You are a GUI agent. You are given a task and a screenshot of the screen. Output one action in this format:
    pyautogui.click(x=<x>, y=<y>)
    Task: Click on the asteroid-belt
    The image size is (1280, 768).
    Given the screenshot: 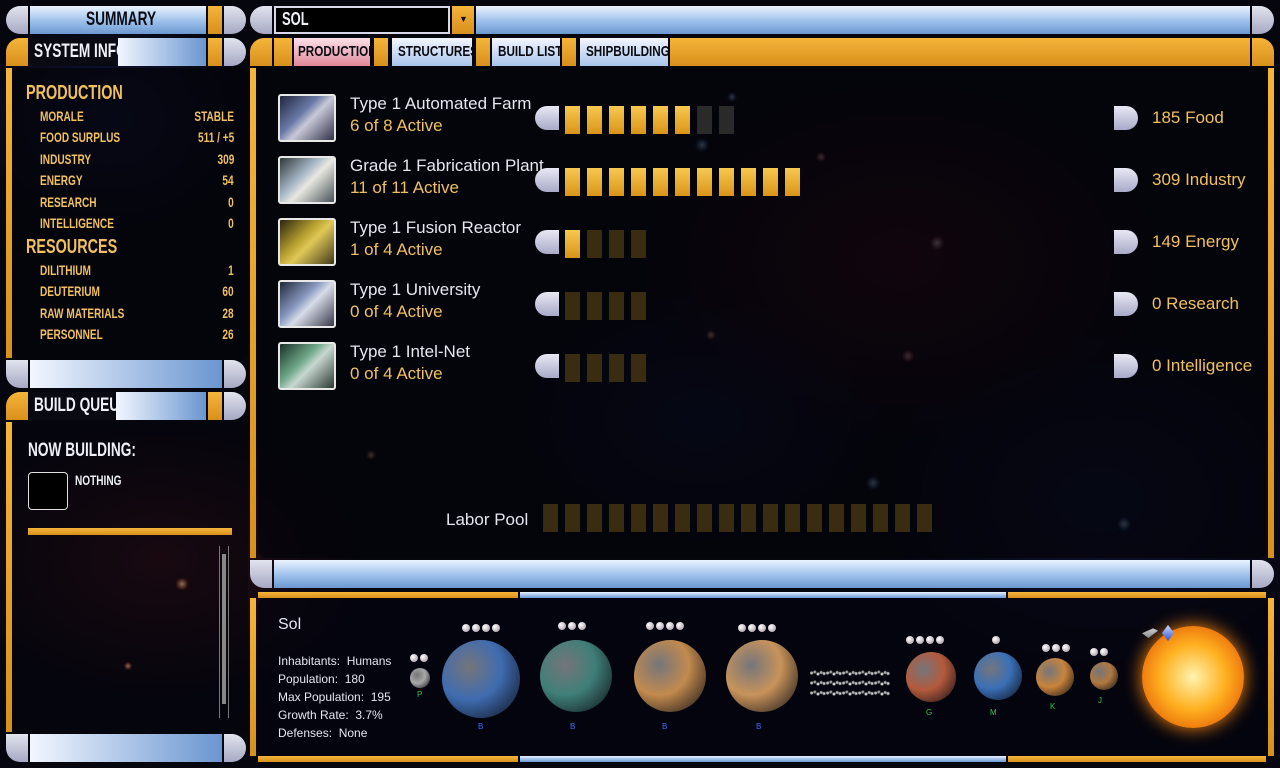 What is the action you would take?
    pyautogui.click(x=850, y=682)
    